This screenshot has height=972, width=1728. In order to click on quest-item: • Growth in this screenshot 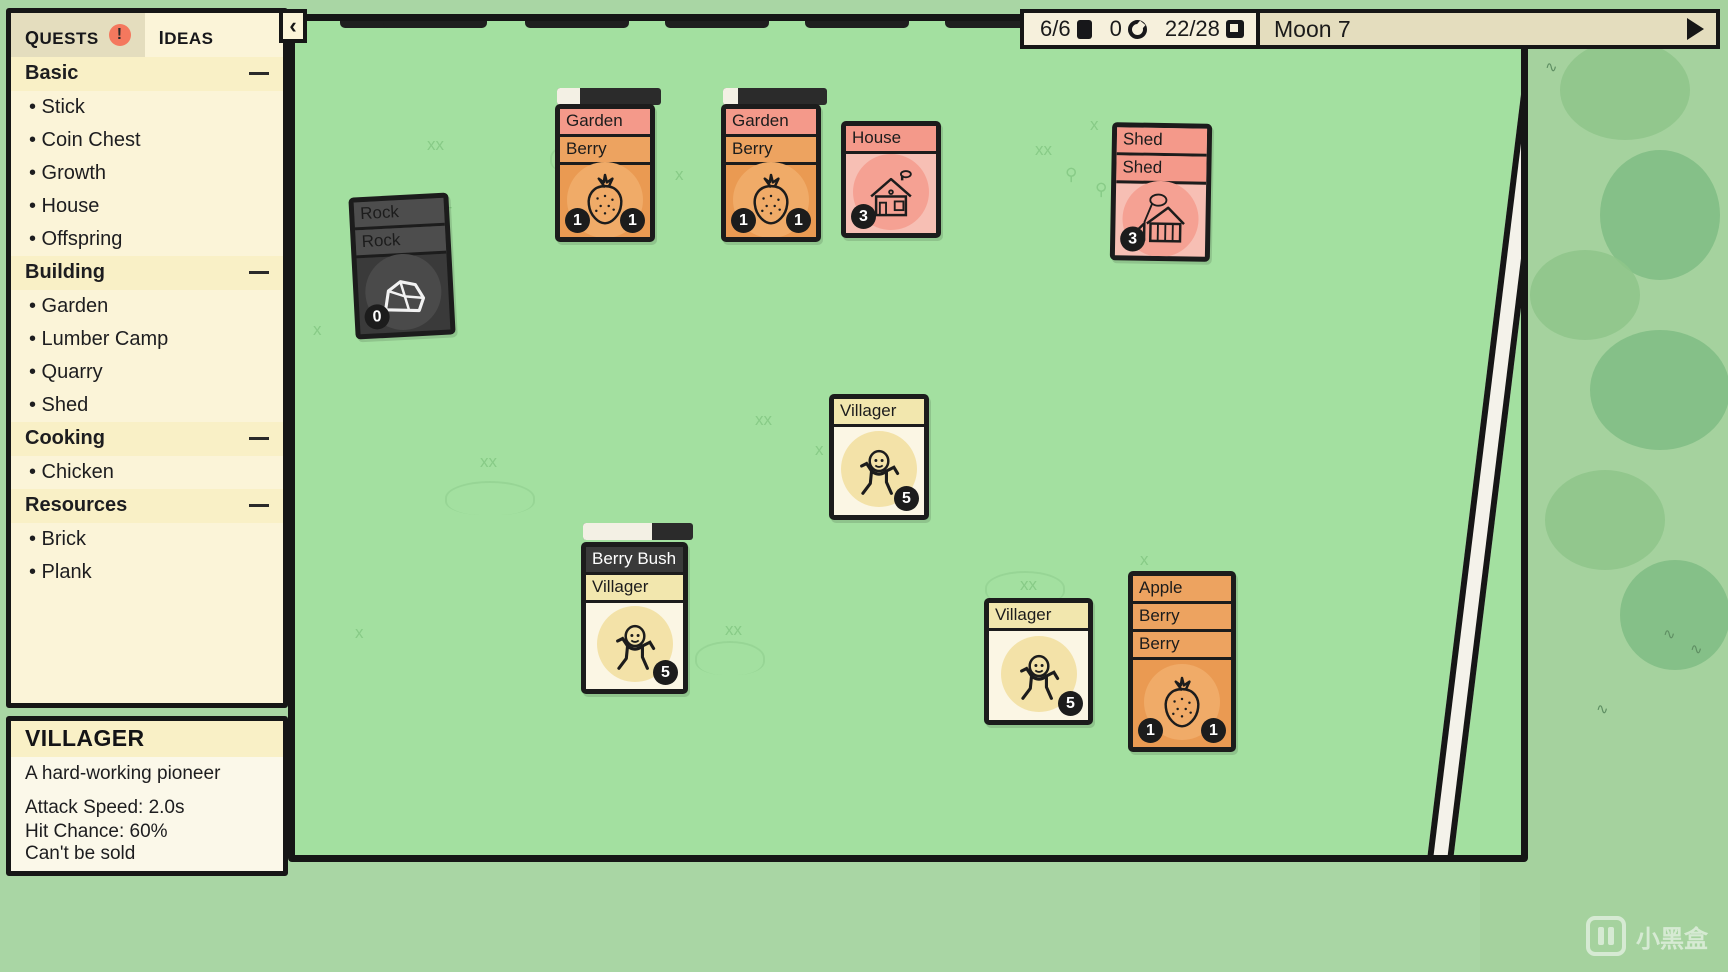, I will do `click(147, 173)`.